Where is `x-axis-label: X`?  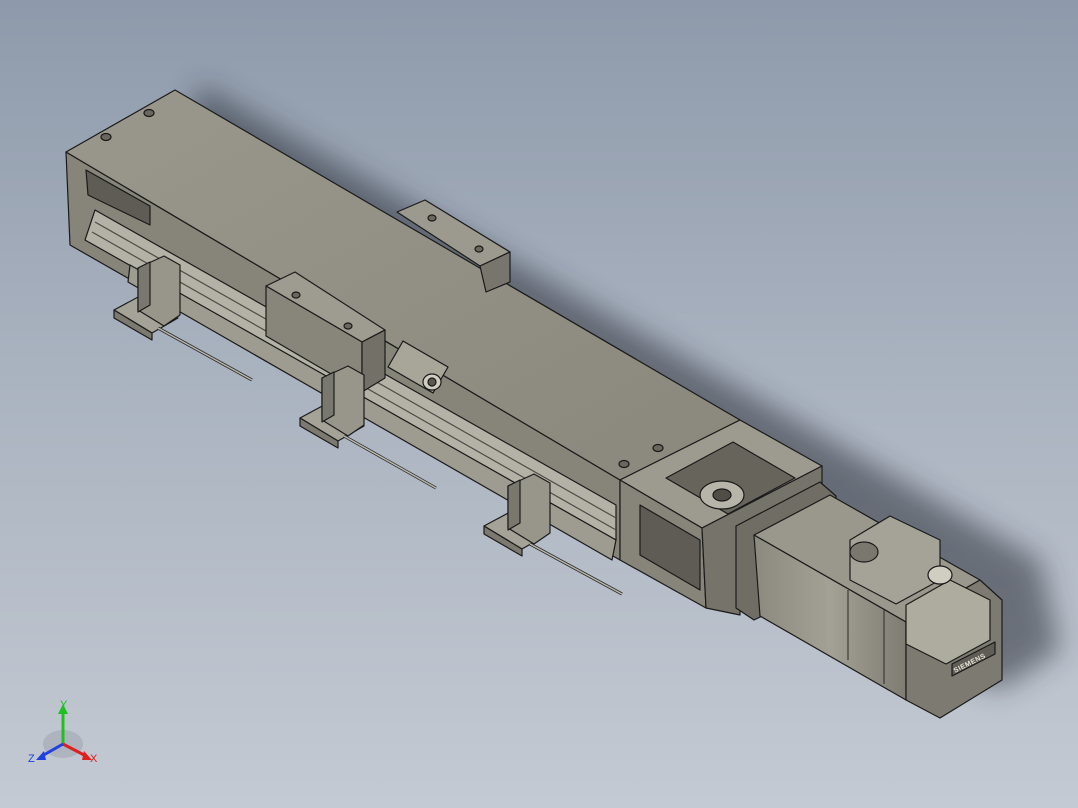
x-axis-label: X is located at coordinates (94, 759).